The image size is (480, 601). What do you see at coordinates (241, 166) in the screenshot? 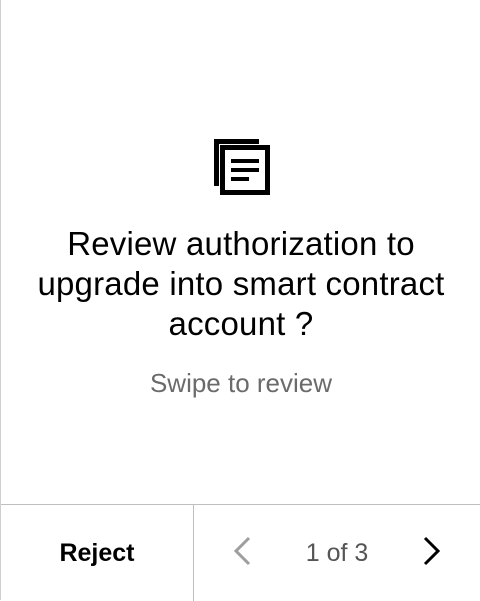
I see `document-stack-icon` at bounding box center [241, 166].